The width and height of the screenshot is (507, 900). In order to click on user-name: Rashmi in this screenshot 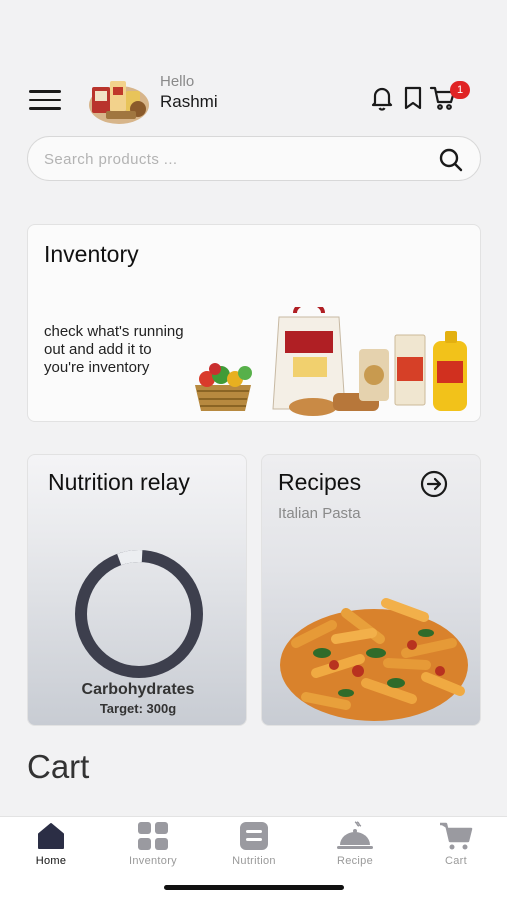, I will do `click(189, 101)`.